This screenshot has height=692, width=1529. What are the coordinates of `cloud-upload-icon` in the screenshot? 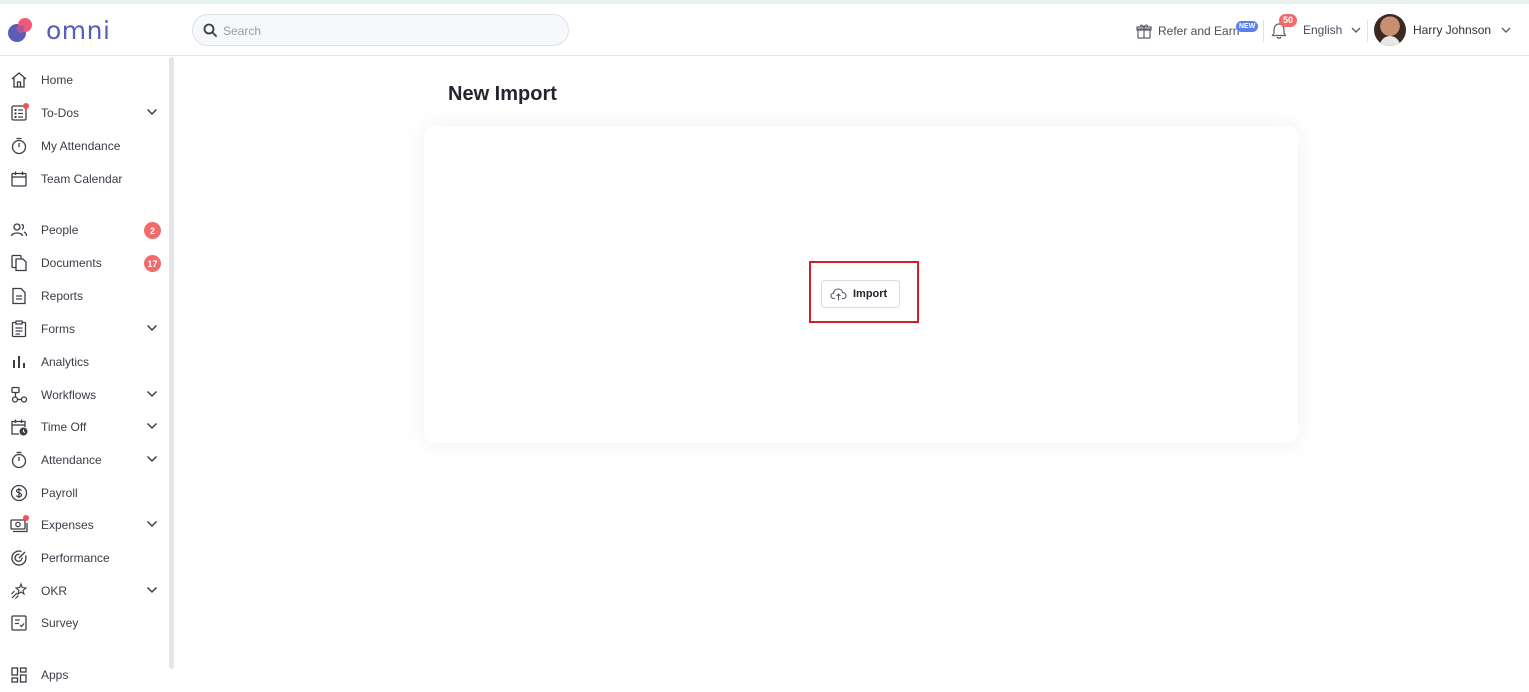 It's located at (838, 293).